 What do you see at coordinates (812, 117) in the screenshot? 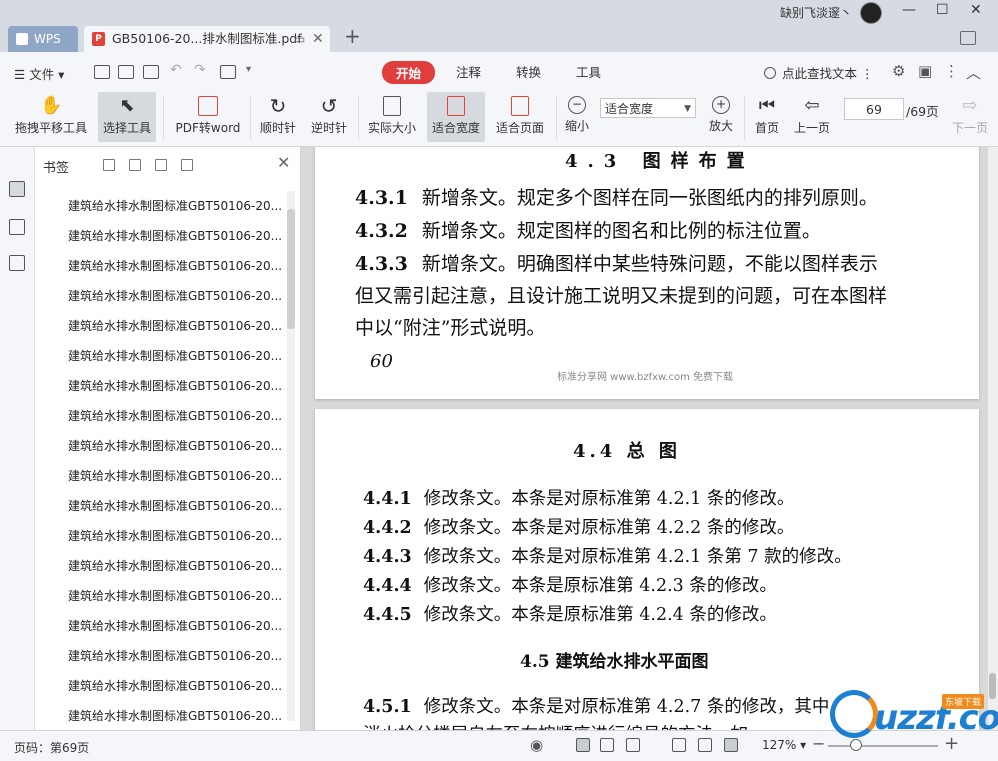
I see `prev-page-button: ⇦ 上一页` at bounding box center [812, 117].